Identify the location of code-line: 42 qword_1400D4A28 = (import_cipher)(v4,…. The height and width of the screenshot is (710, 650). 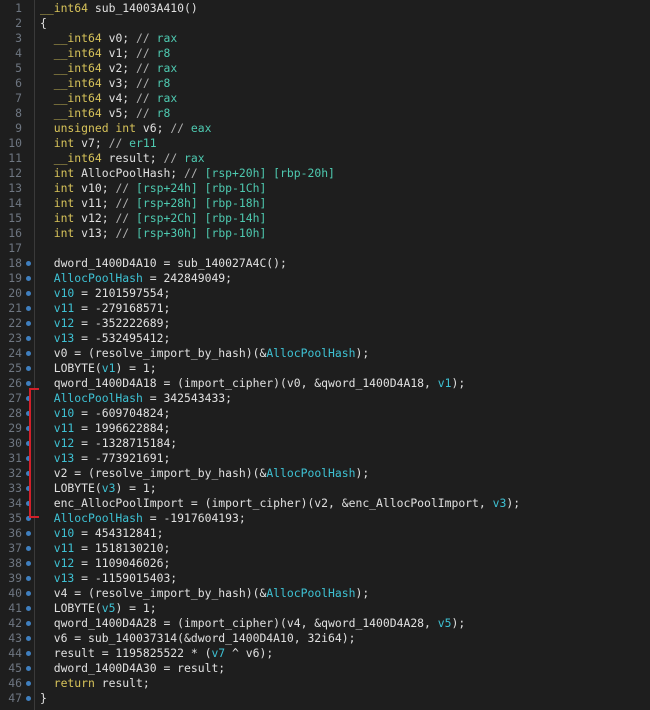
(325, 623).